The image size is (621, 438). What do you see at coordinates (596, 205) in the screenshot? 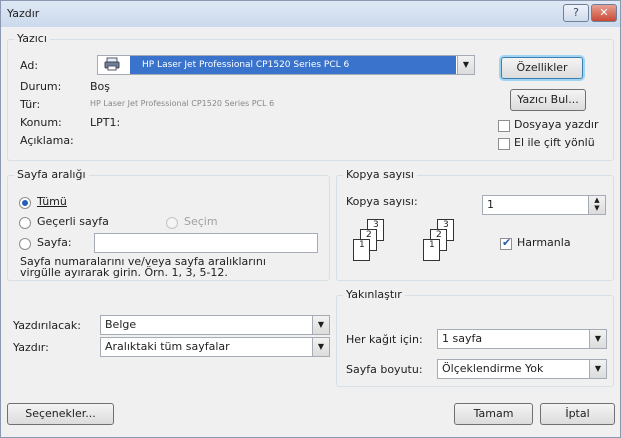
I see `spinner-arrows-icon: ▲ ▼` at bounding box center [596, 205].